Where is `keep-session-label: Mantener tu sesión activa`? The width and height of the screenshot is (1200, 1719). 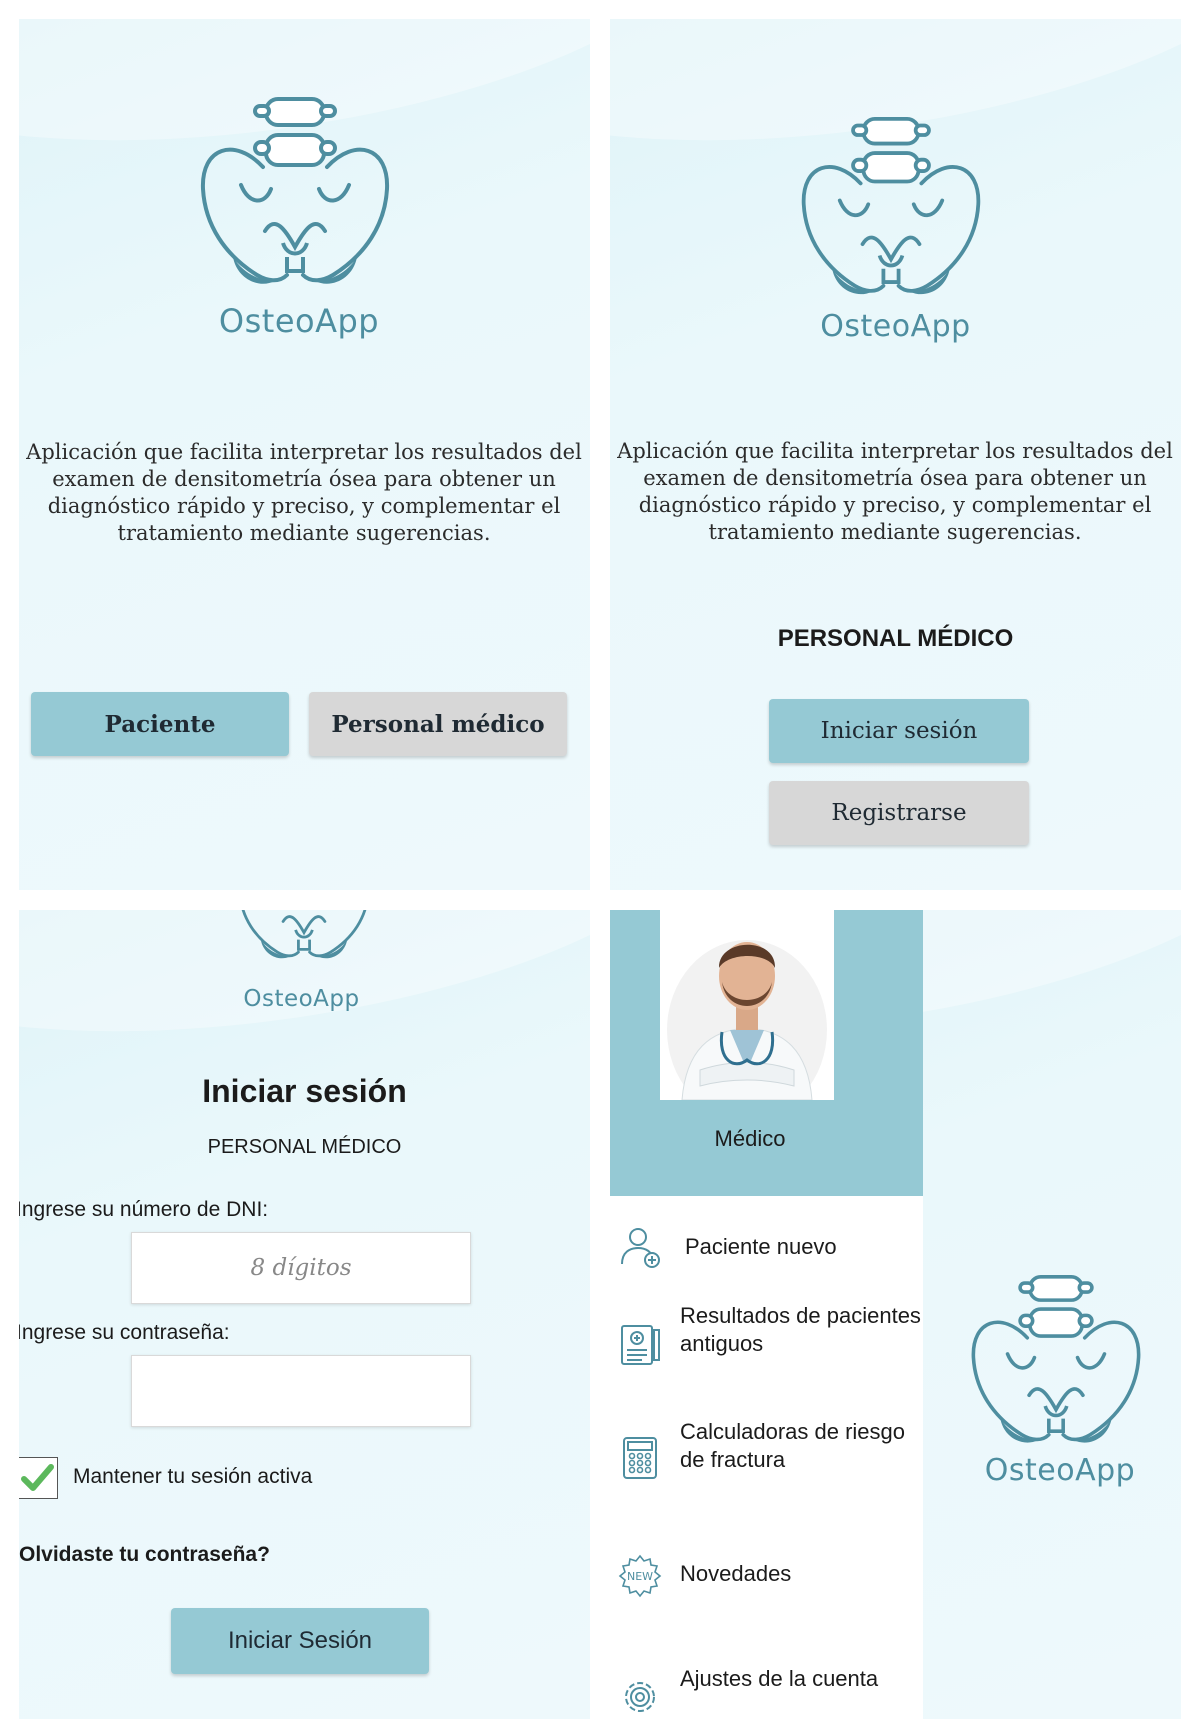
keep-session-label: Mantener tu sesión activa is located at coordinates (193, 1476).